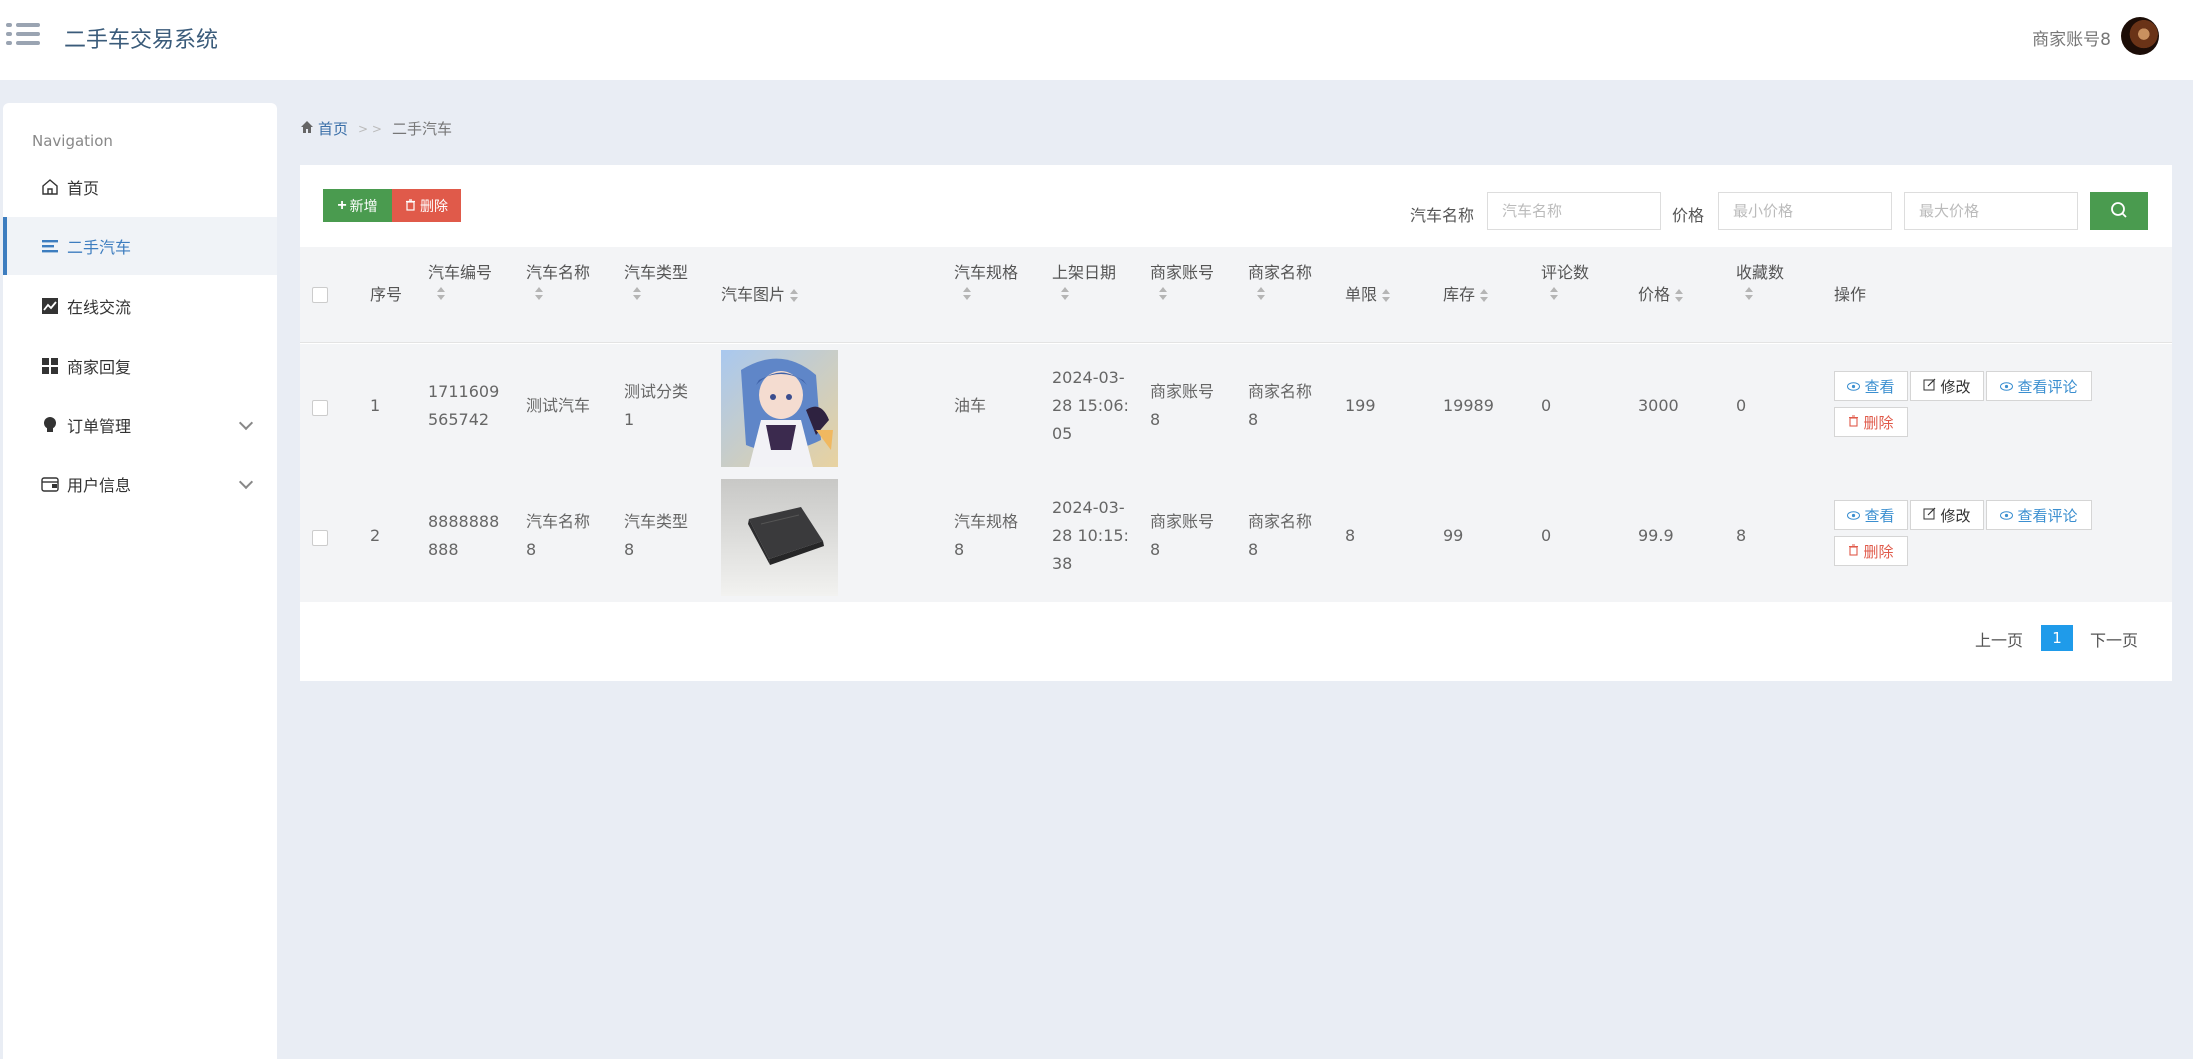 Image resolution: width=2193 pixels, height=1059 pixels. I want to click on min-price-input, so click(1805, 211).